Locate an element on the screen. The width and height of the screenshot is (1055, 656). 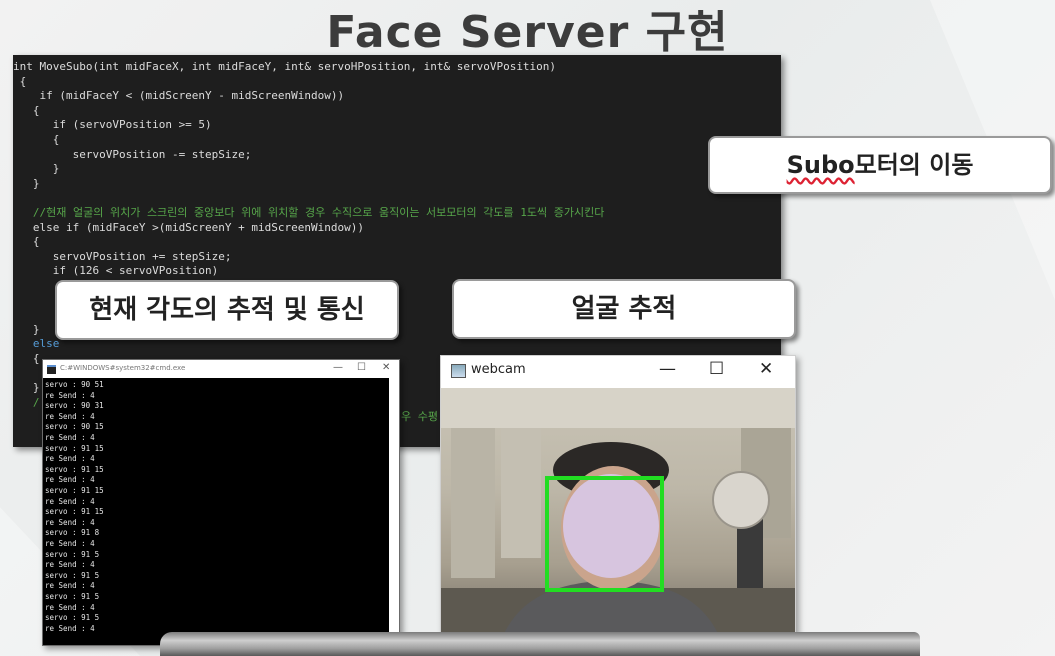
webcam-video-frame is located at coordinates (618, 514).